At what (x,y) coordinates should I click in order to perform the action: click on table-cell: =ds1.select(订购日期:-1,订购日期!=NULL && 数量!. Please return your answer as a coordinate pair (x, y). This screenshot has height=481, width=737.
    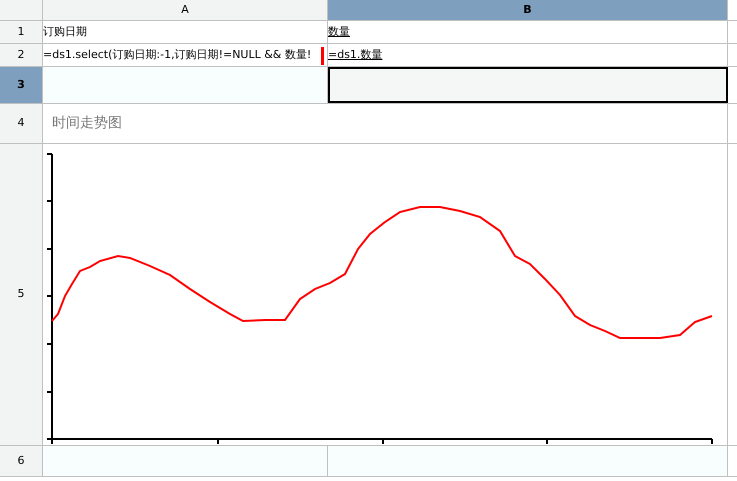
    Looking at the image, I should click on (185, 55).